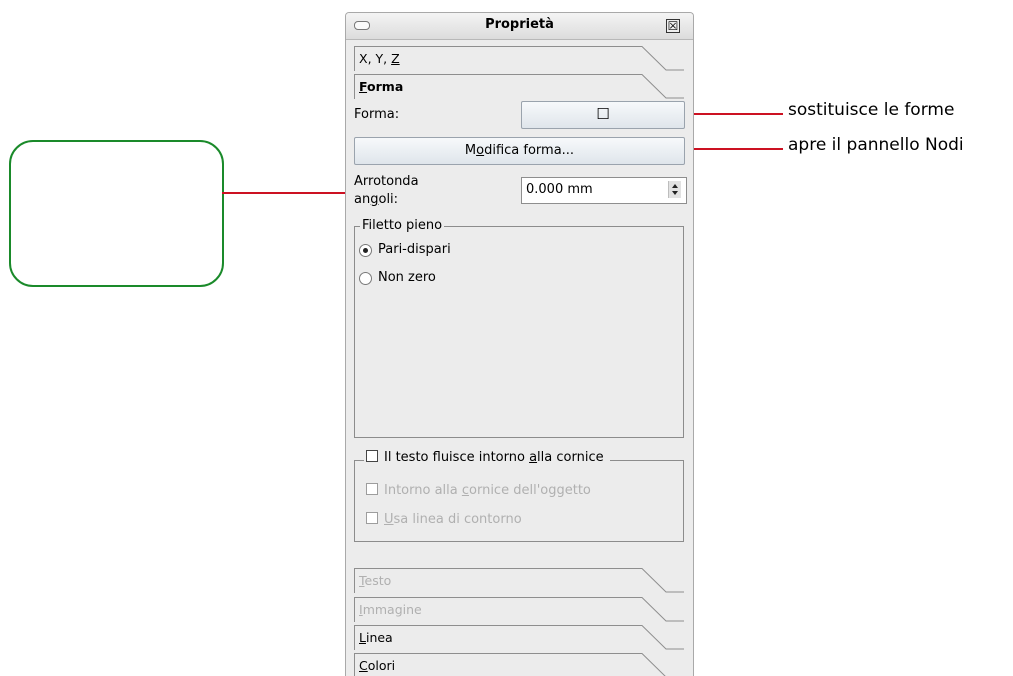  I want to click on checkbox-intorno-cornice: Intorno alla cornice dell'oggetto, so click(478, 490).